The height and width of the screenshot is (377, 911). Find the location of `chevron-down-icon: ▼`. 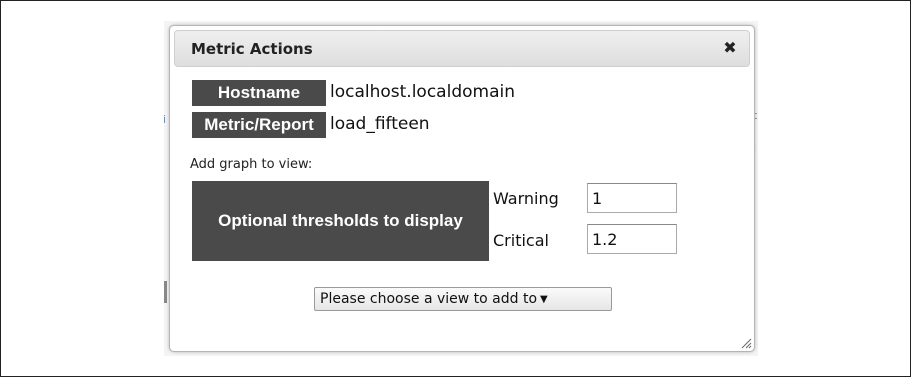

chevron-down-icon: ▼ is located at coordinates (544, 299).